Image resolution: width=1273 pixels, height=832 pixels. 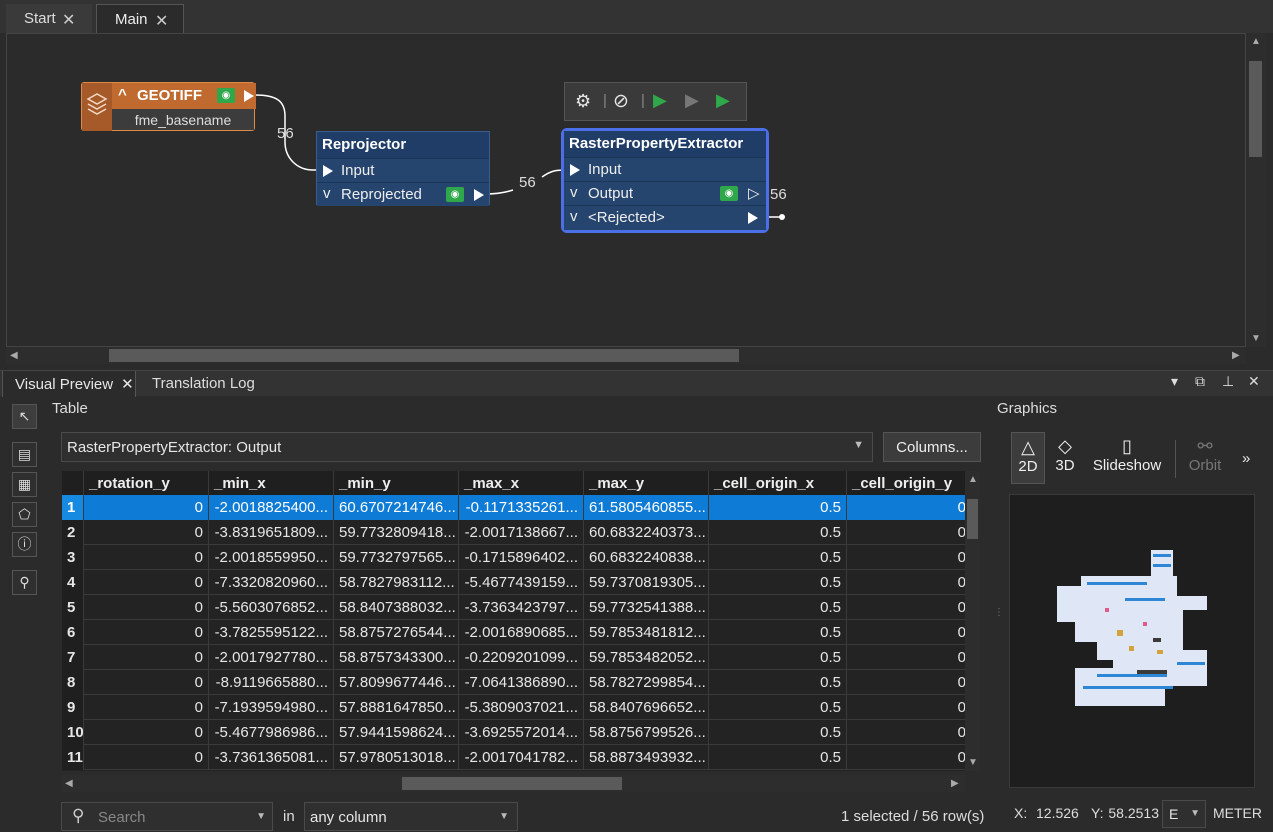 I want to click on row-number: 7, so click(x=73, y=657).